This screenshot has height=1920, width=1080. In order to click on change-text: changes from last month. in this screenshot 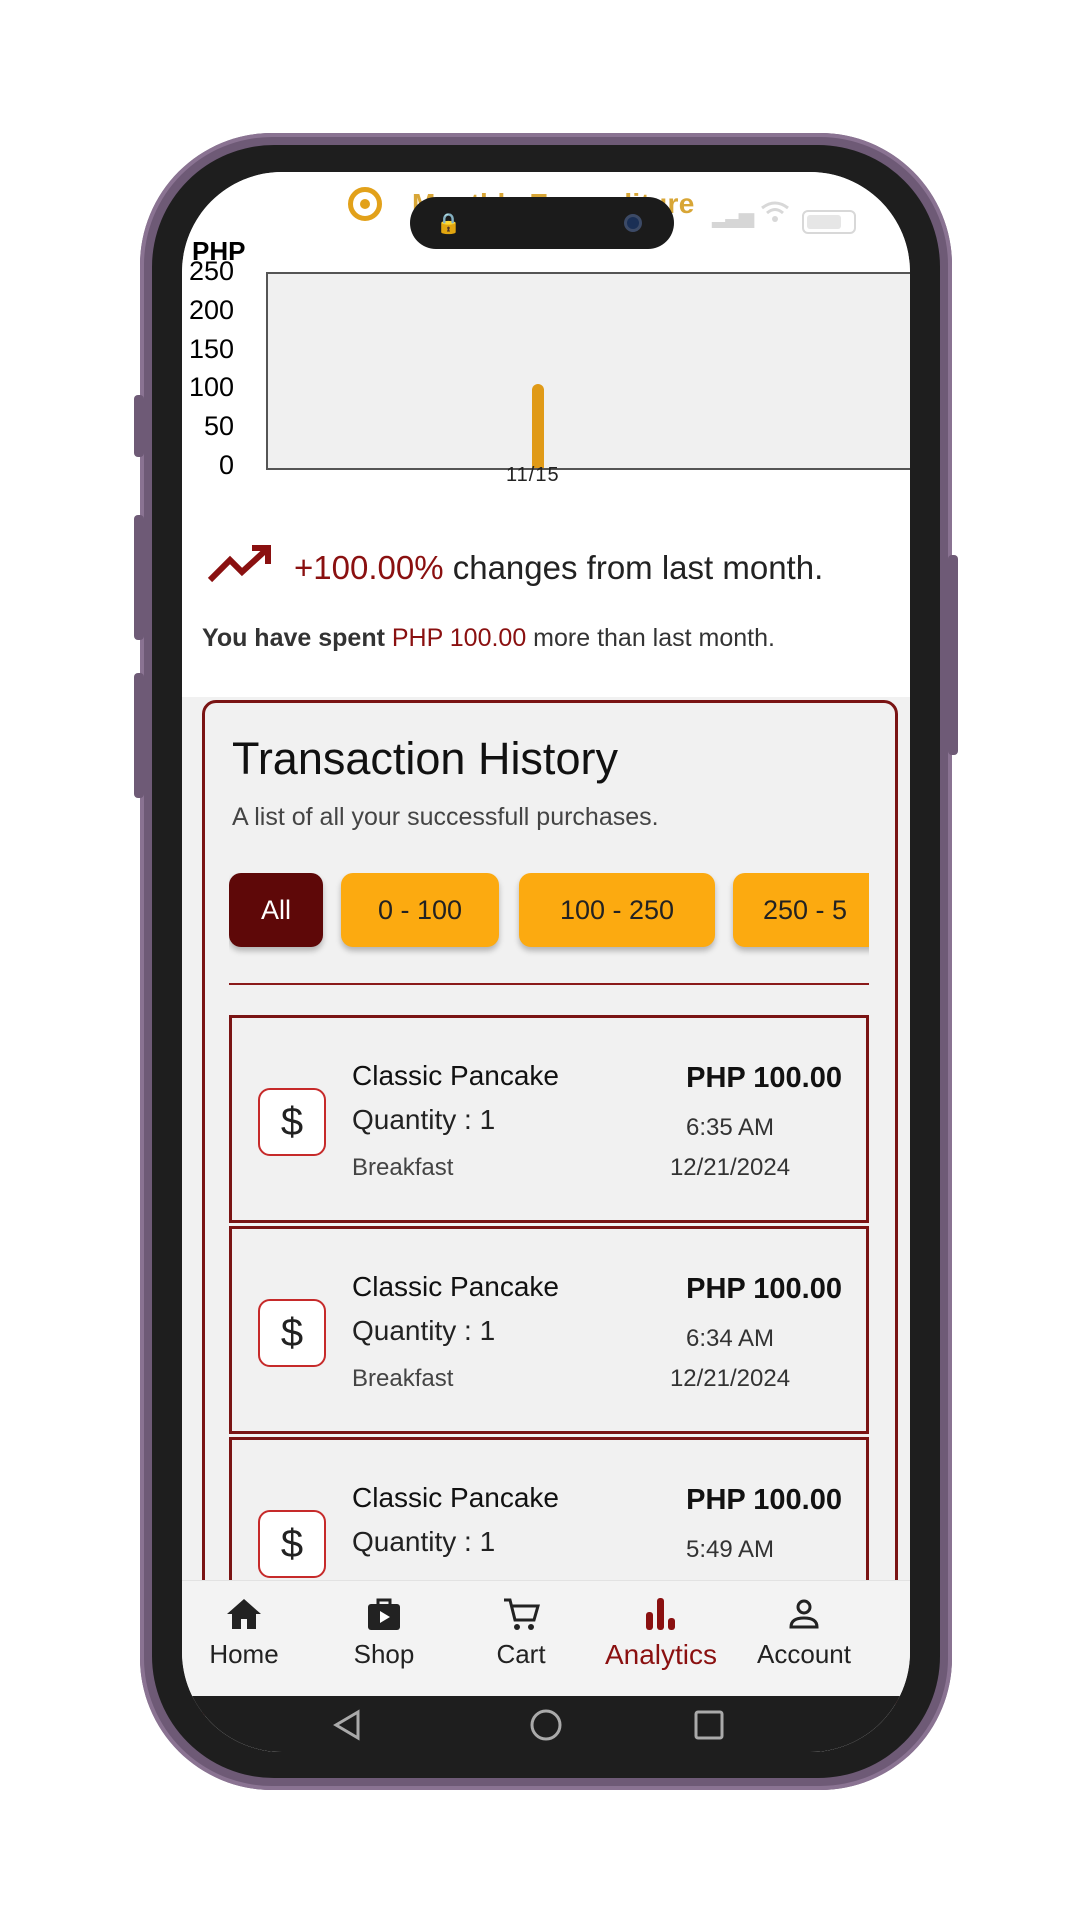, I will do `click(633, 567)`.